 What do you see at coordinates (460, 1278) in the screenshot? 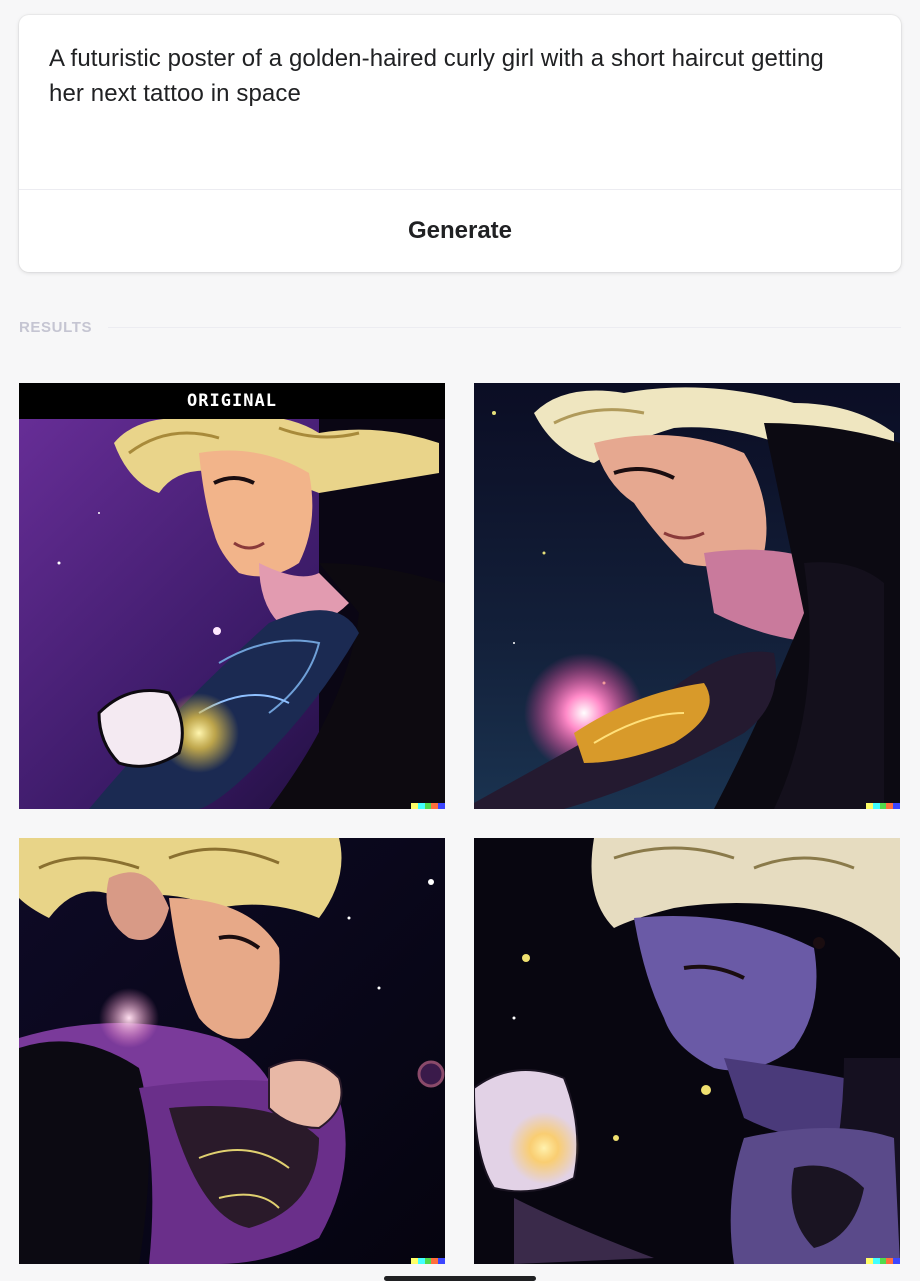
I see `home-indicator` at bounding box center [460, 1278].